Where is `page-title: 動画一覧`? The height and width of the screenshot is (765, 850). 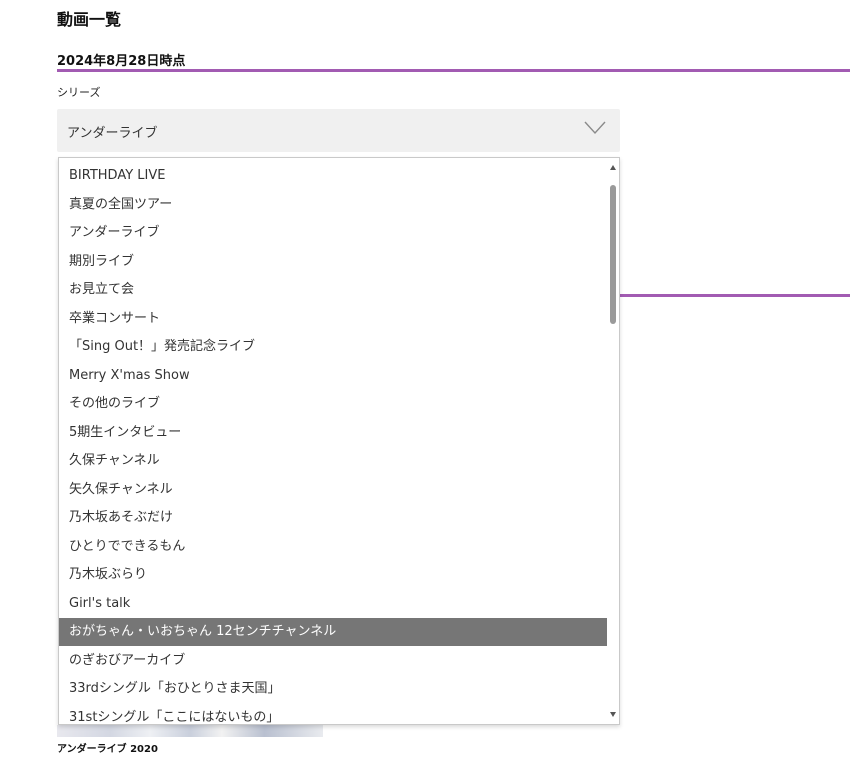 page-title: 動画一覧 is located at coordinates (89, 19).